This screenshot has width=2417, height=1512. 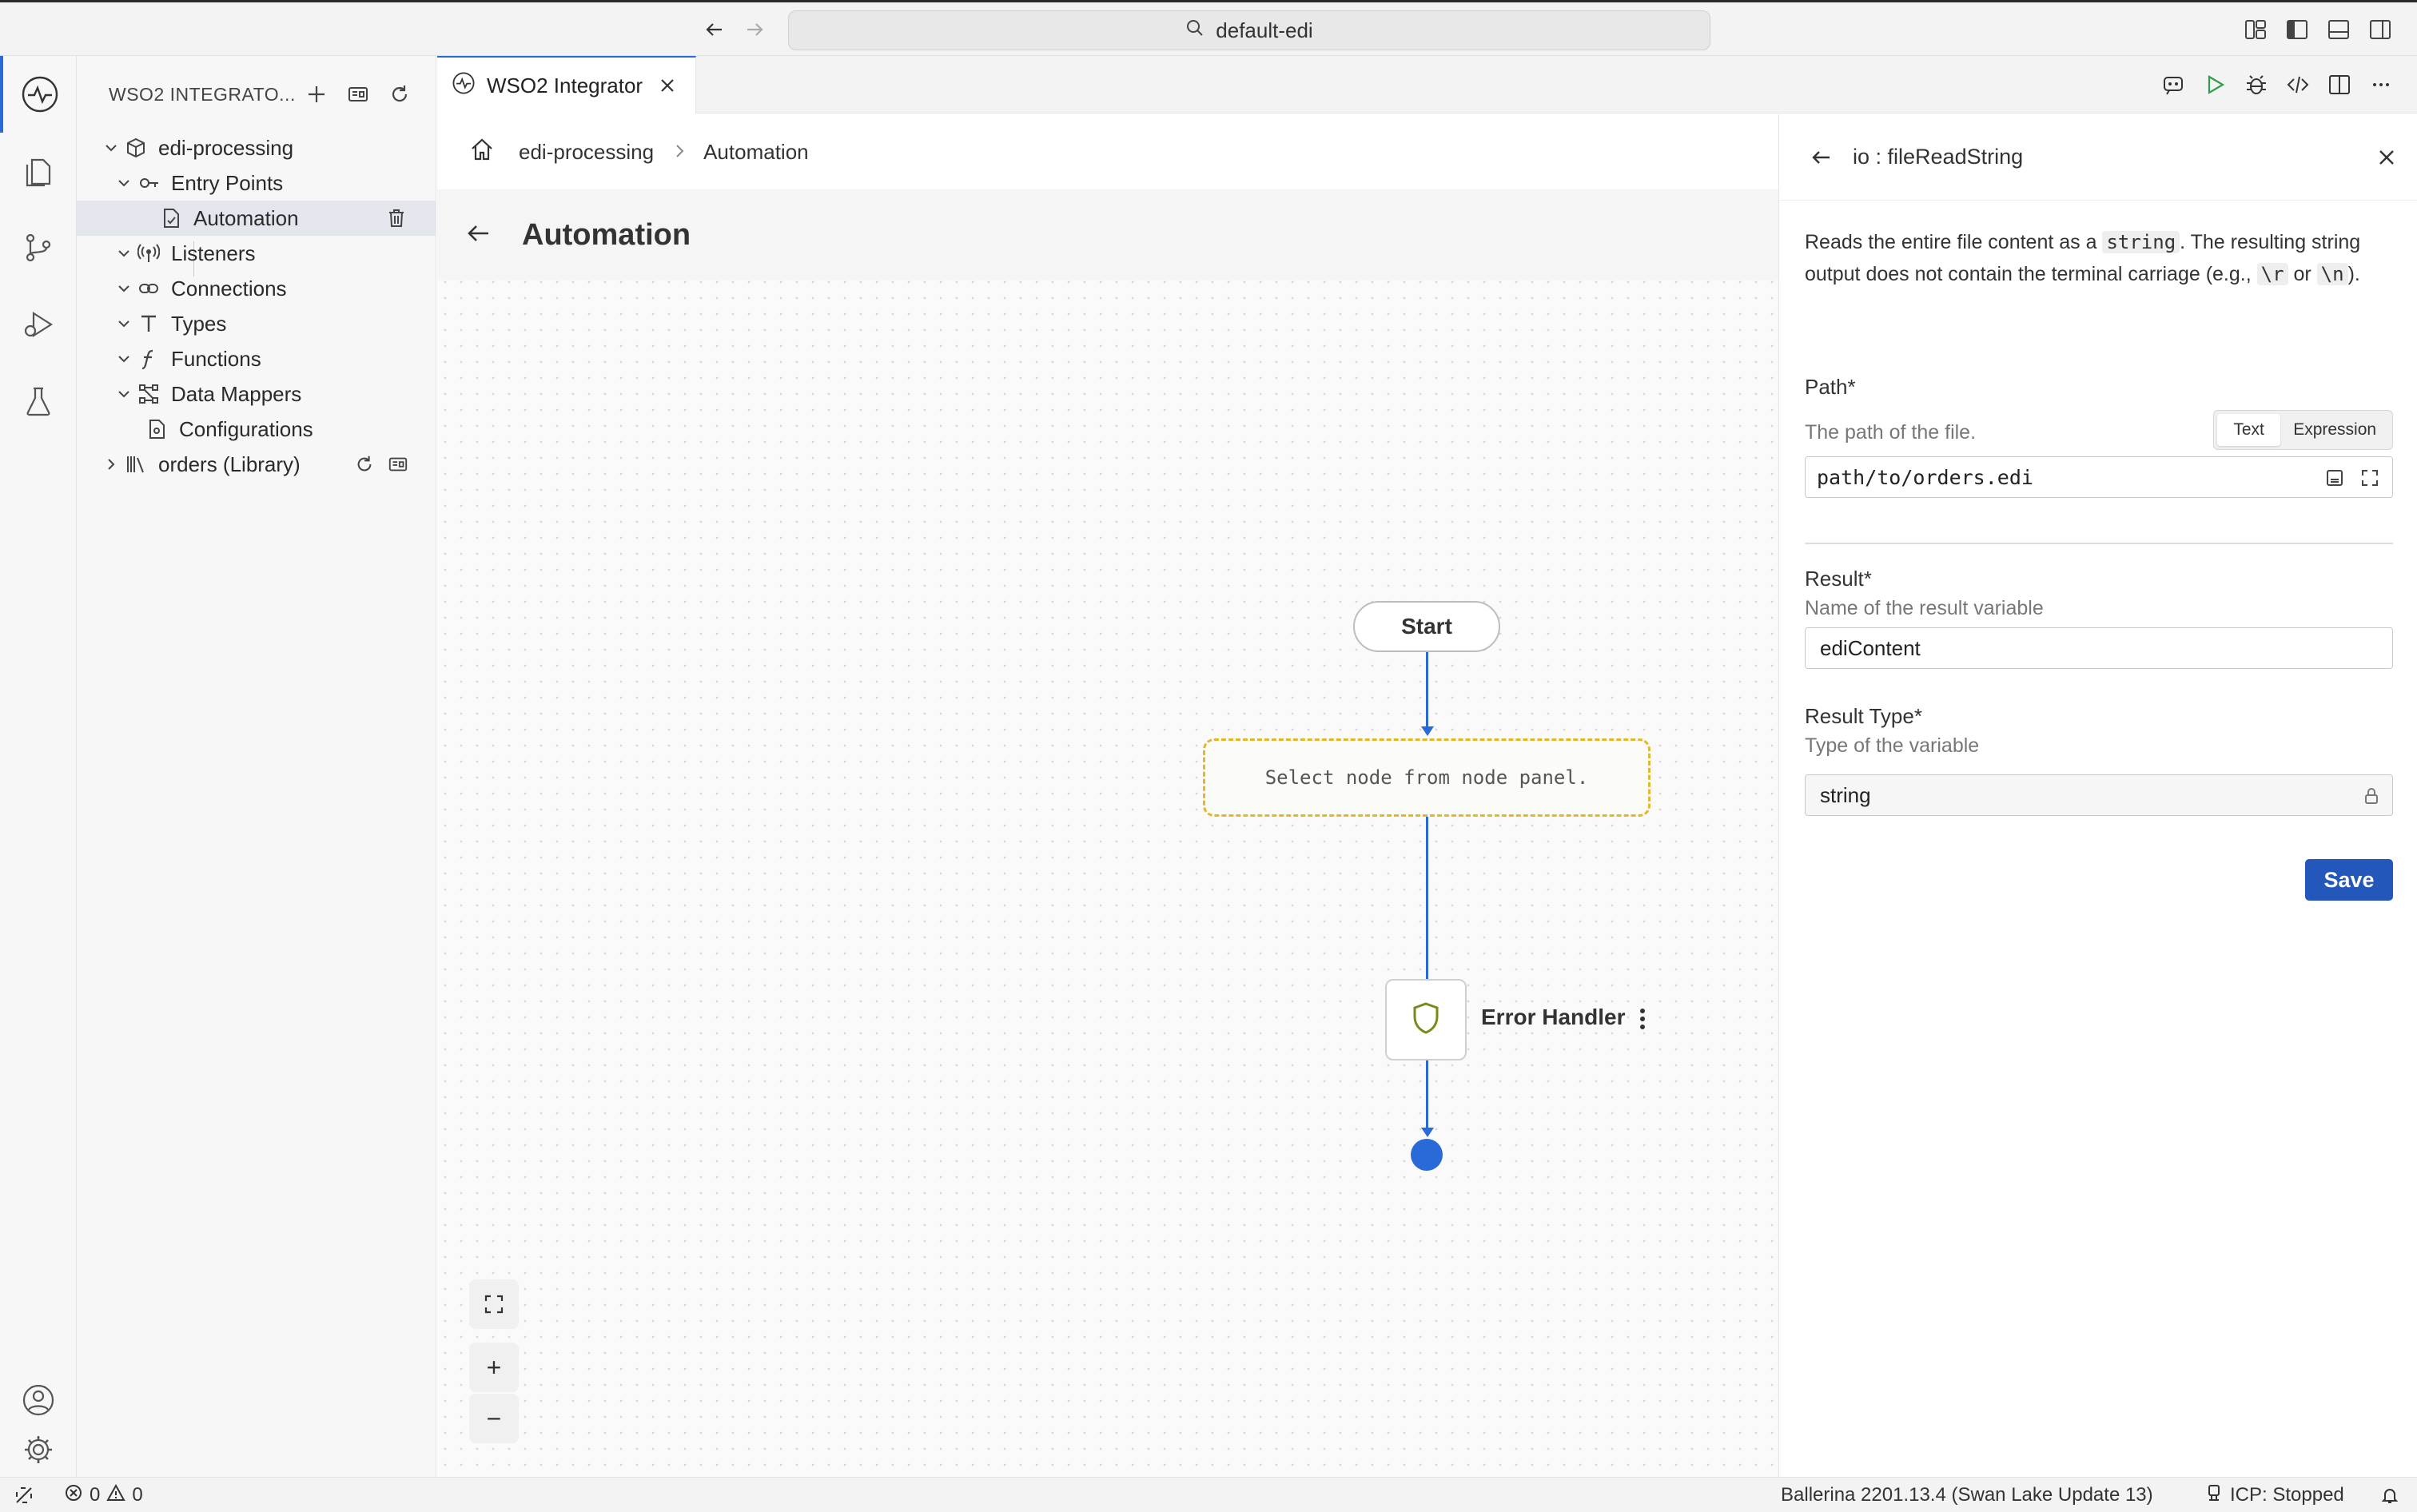 What do you see at coordinates (2098, 157) in the screenshot?
I see `panel-header: io : fileReadString` at bounding box center [2098, 157].